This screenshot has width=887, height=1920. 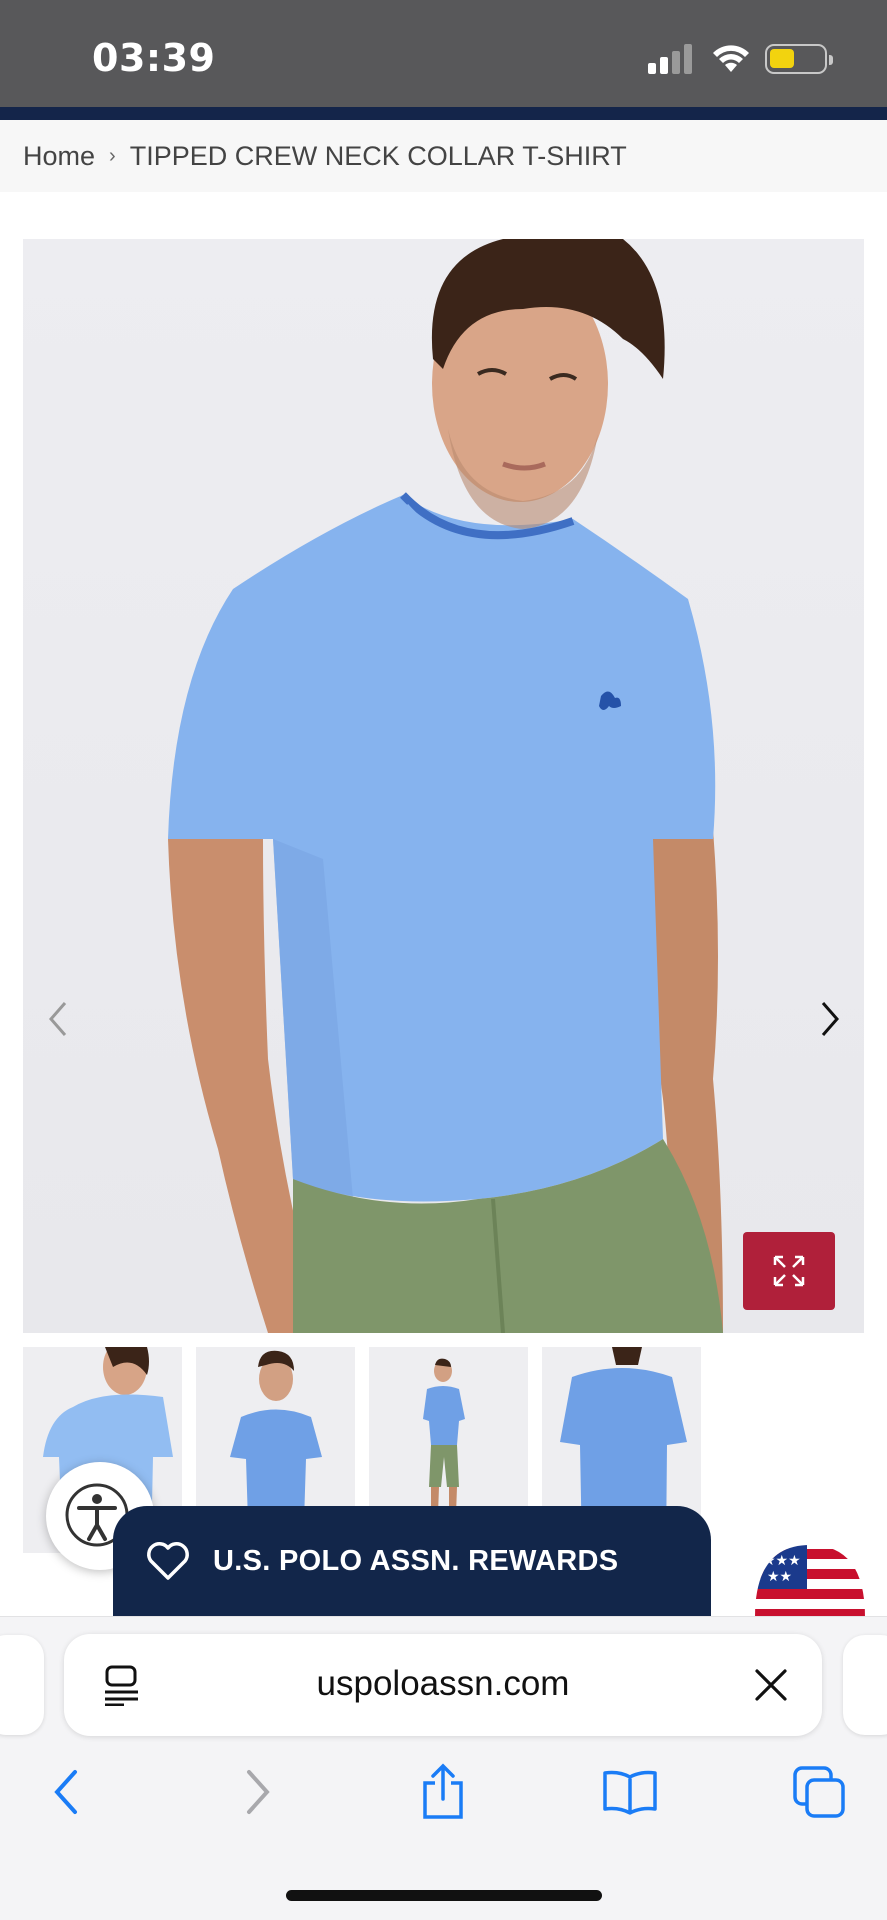 I want to click on share-icon, so click(x=443, y=1791).